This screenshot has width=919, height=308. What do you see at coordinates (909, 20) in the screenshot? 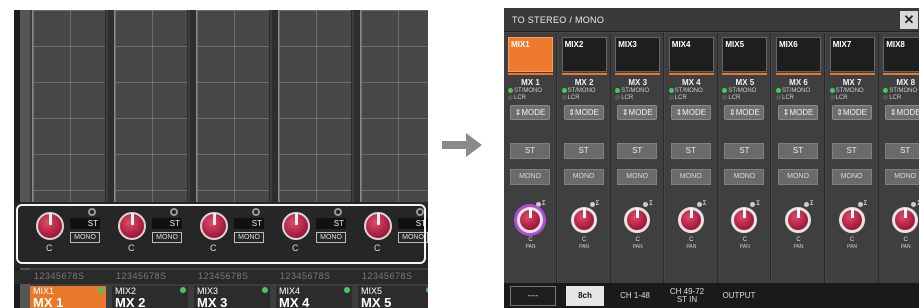
I see `close-icon: ✕` at bounding box center [909, 20].